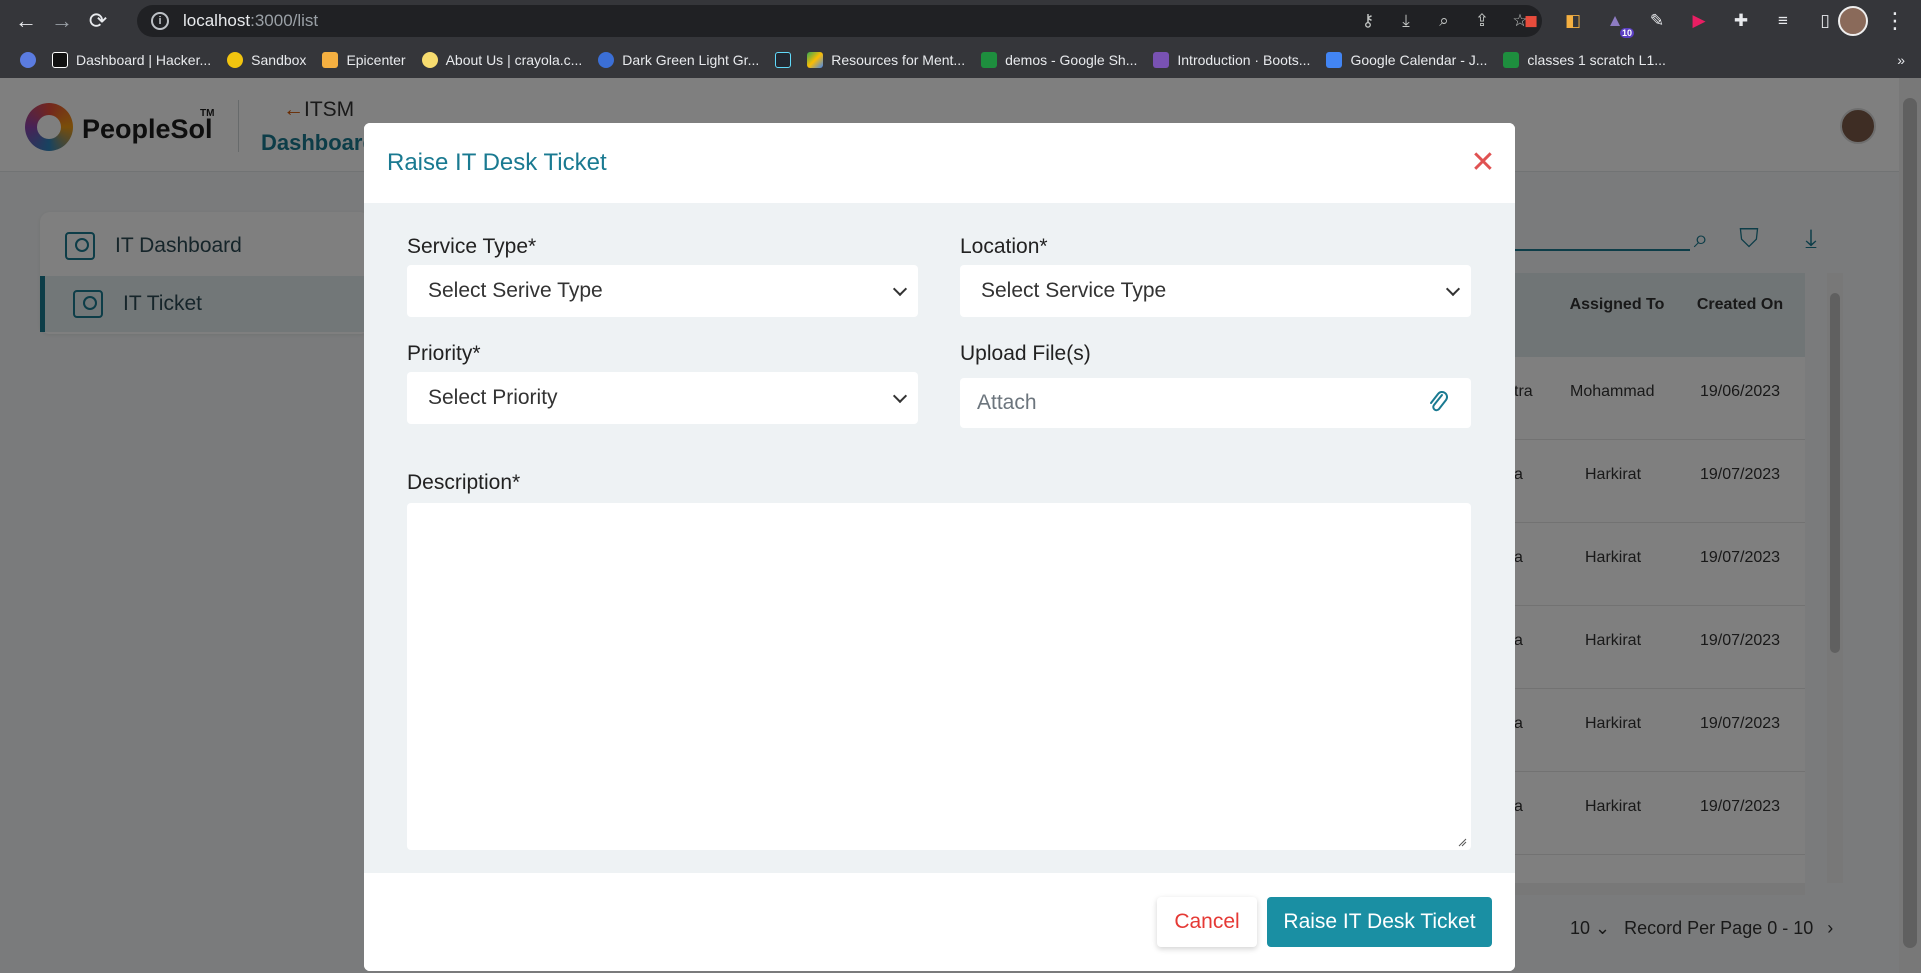  I want to click on file-upload-input: Attach, so click(1215, 403).